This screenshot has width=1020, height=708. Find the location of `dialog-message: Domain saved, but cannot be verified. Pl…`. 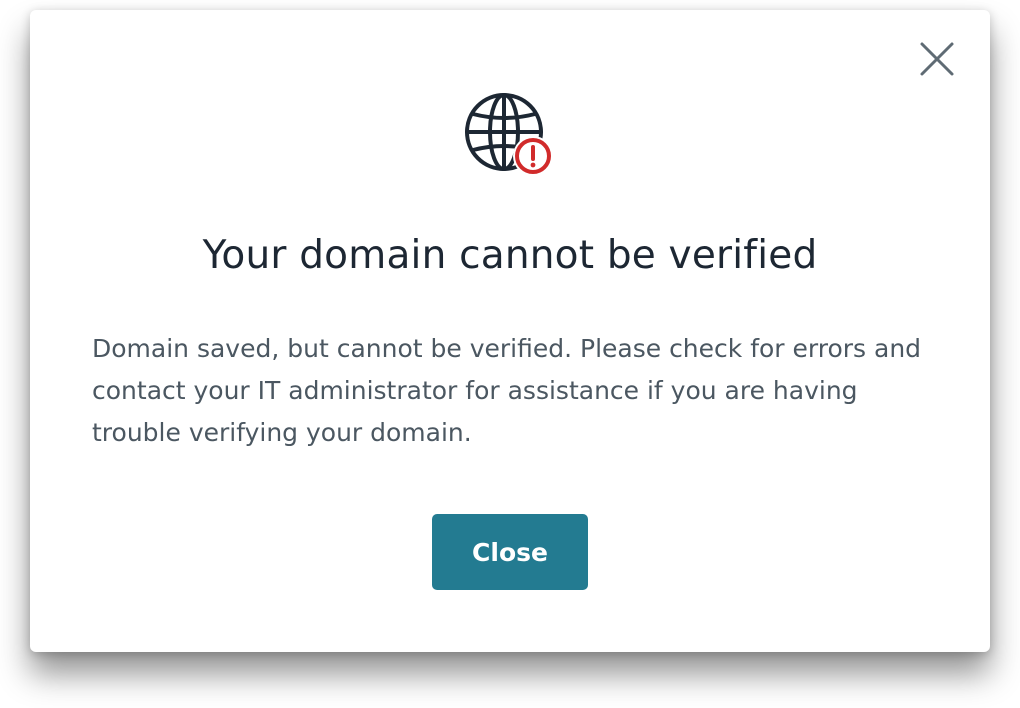

dialog-message: Domain saved, but cannot be verified. Pl… is located at coordinates (507, 390).